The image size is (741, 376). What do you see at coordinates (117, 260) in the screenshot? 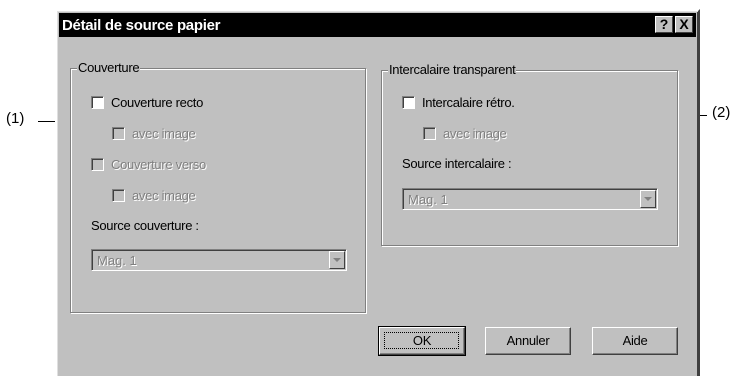
I see `cover-source-value: Mag. 1` at bounding box center [117, 260].